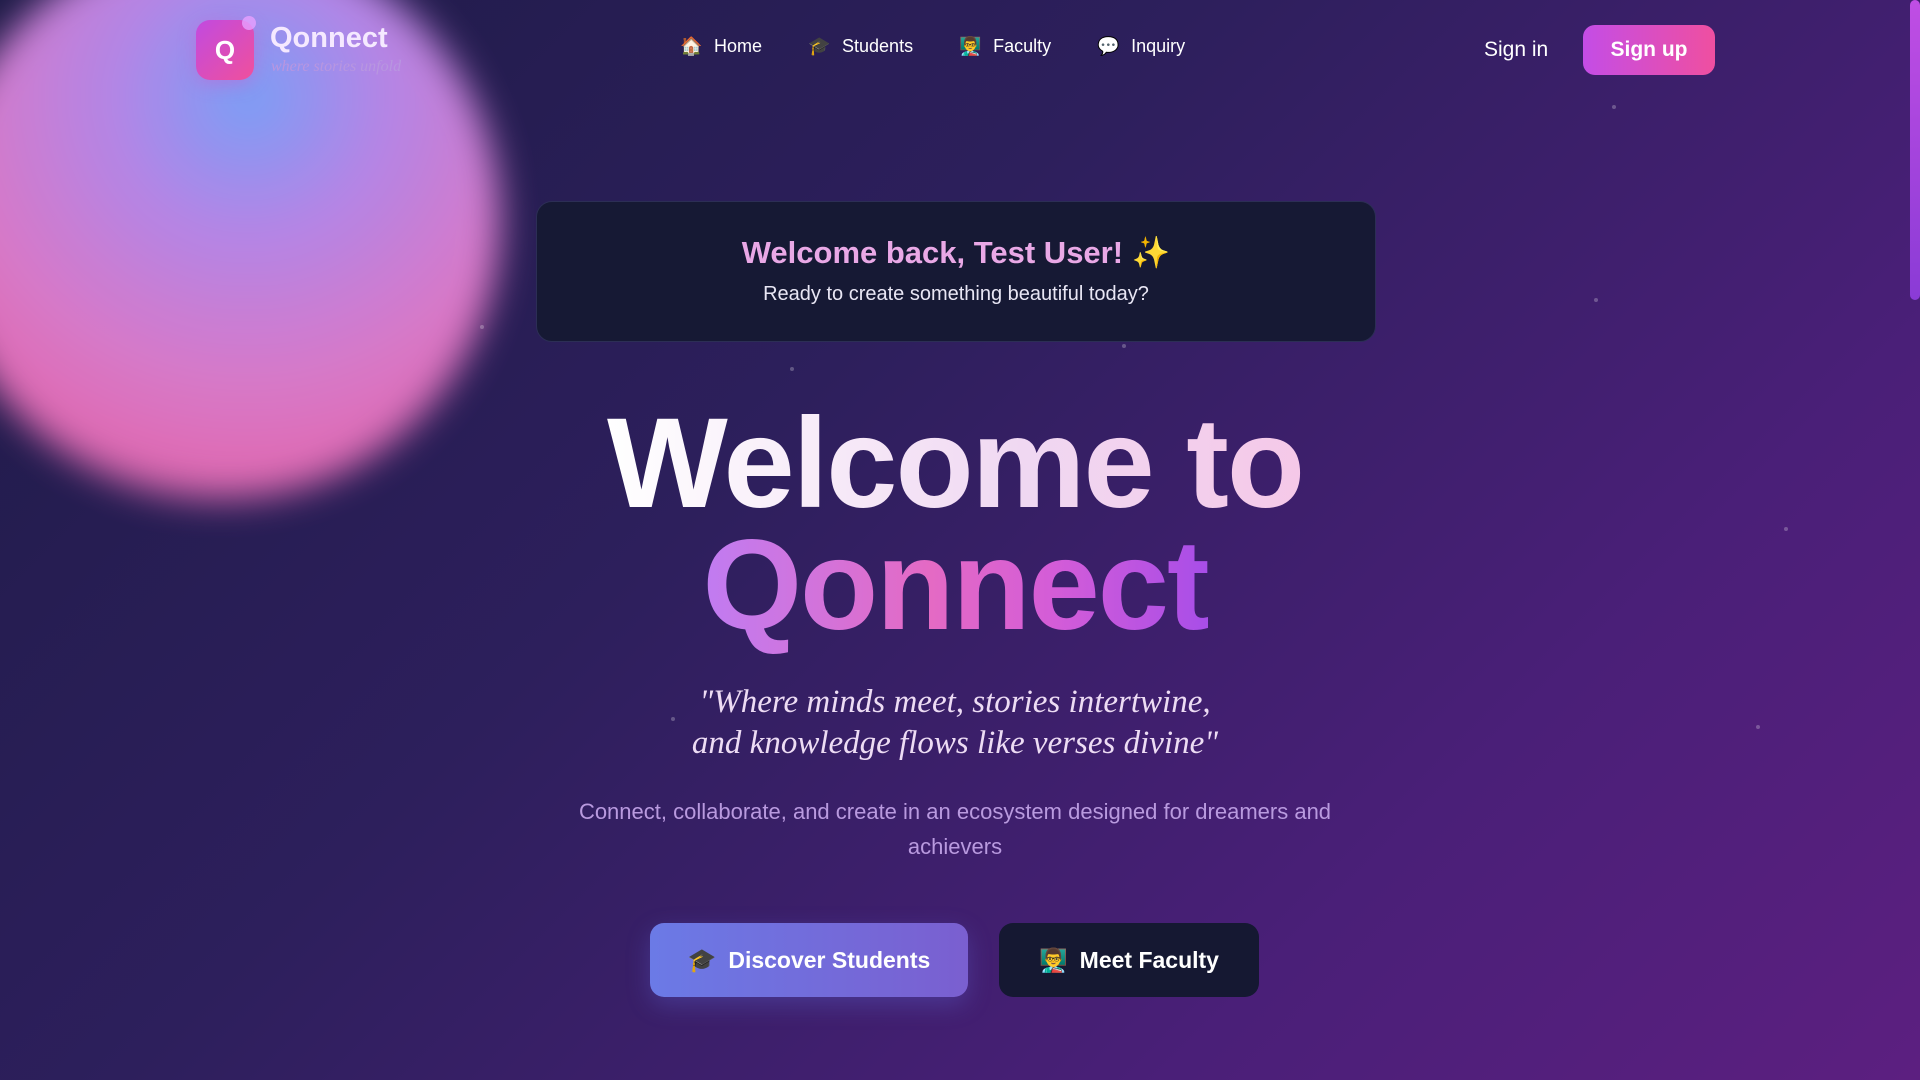 This screenshot has width=1920, height=1080. Describe the element at coordinates (955, 464) in the screenshot. I see `hero-heading-line1: Welcome to` at that location.